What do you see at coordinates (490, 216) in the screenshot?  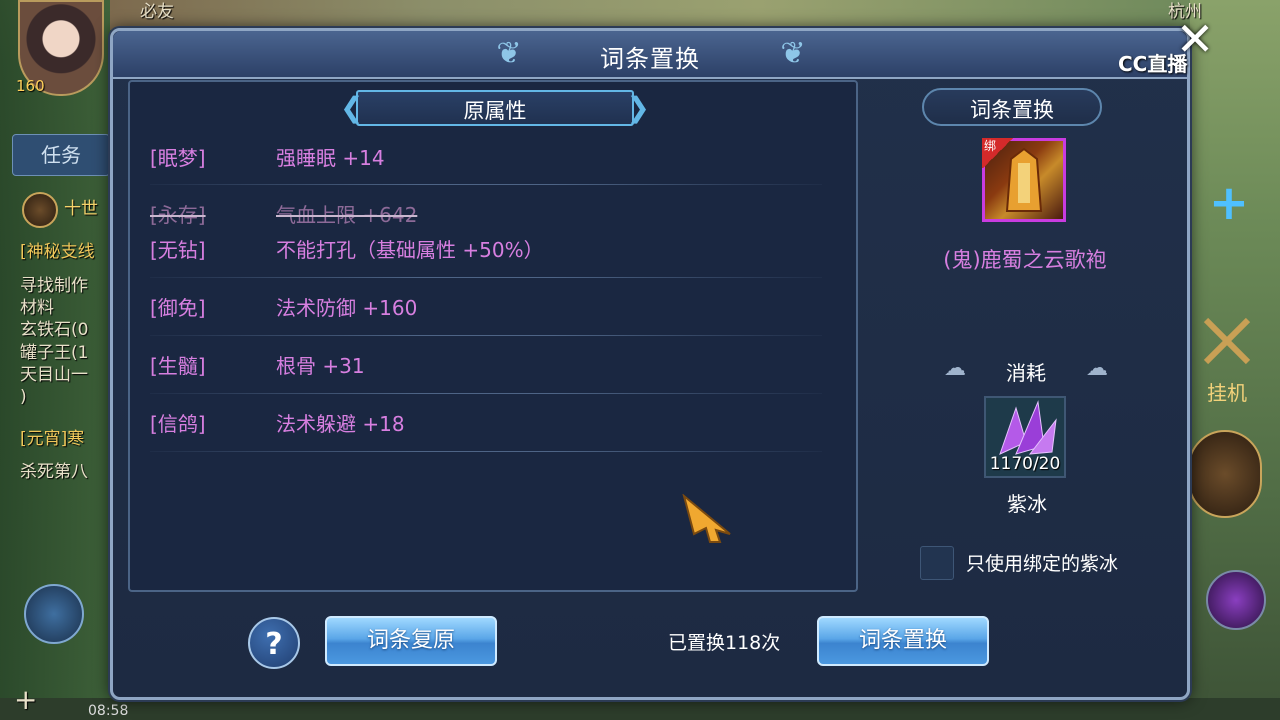 I see `attribute-row-struck: [永存] 气血上限 +642` at bounding box center [490, 216].